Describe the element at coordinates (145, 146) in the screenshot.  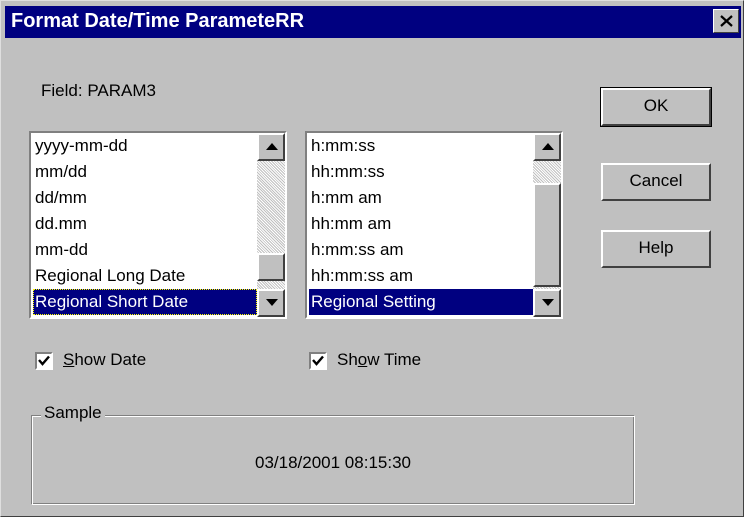
I see `date-format-item: yyyy-mm-dd` at that location.